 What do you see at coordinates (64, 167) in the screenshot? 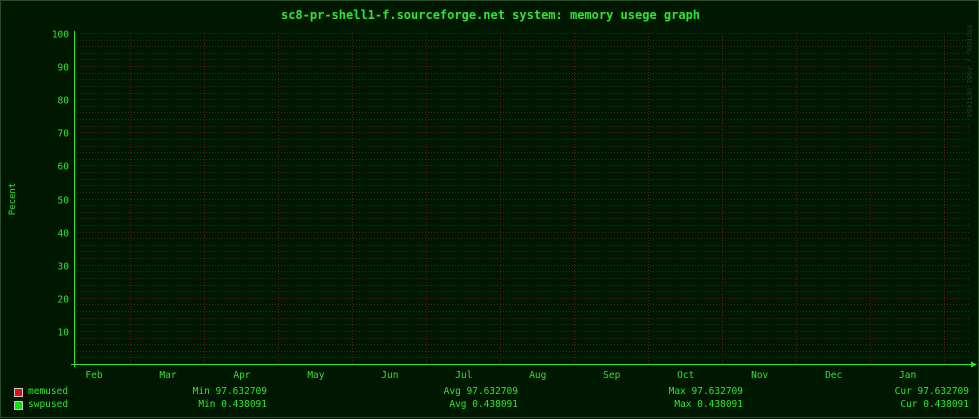
I see `y-tick-label: 60` at bounding box center [64, 167].